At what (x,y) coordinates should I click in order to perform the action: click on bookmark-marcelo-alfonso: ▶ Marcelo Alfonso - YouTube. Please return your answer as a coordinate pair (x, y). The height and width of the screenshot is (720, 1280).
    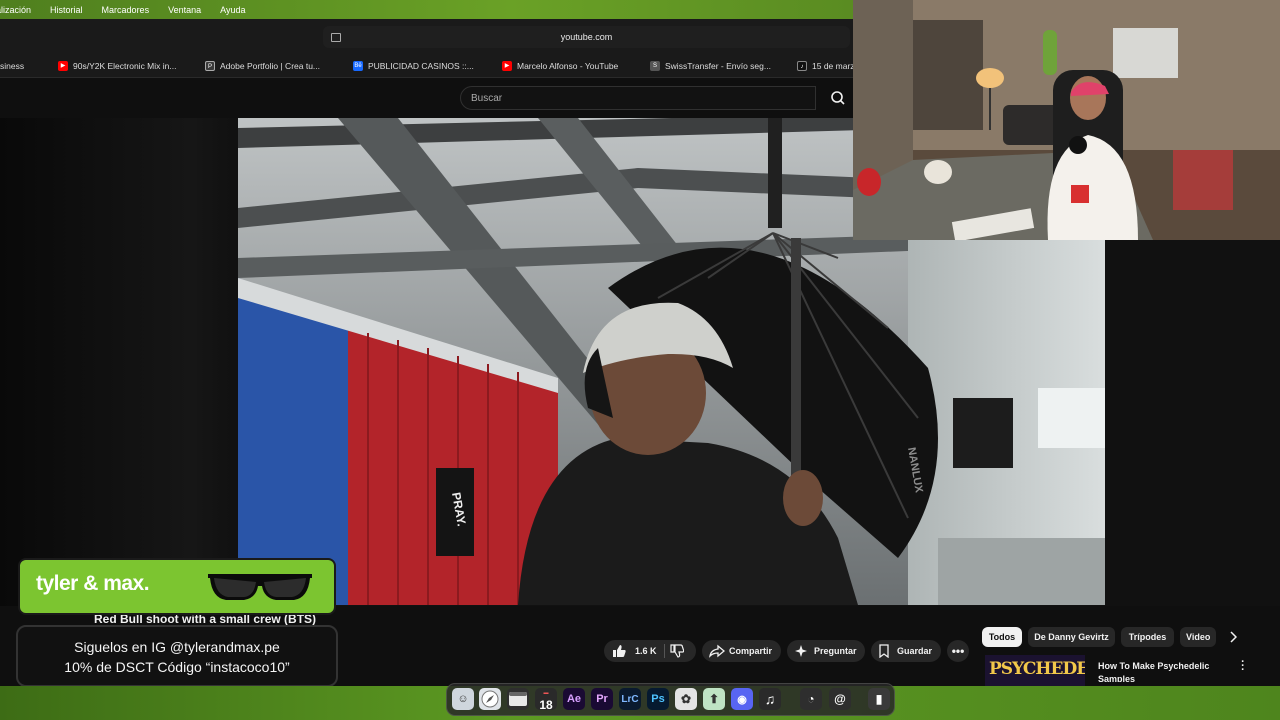
    Looking at the image, I should click on (560, 65).